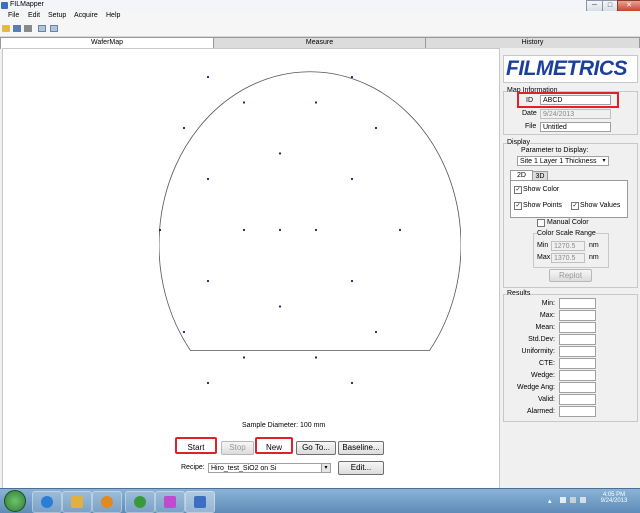  I want to click on show-values-label: Show Values, so click(600, 205).